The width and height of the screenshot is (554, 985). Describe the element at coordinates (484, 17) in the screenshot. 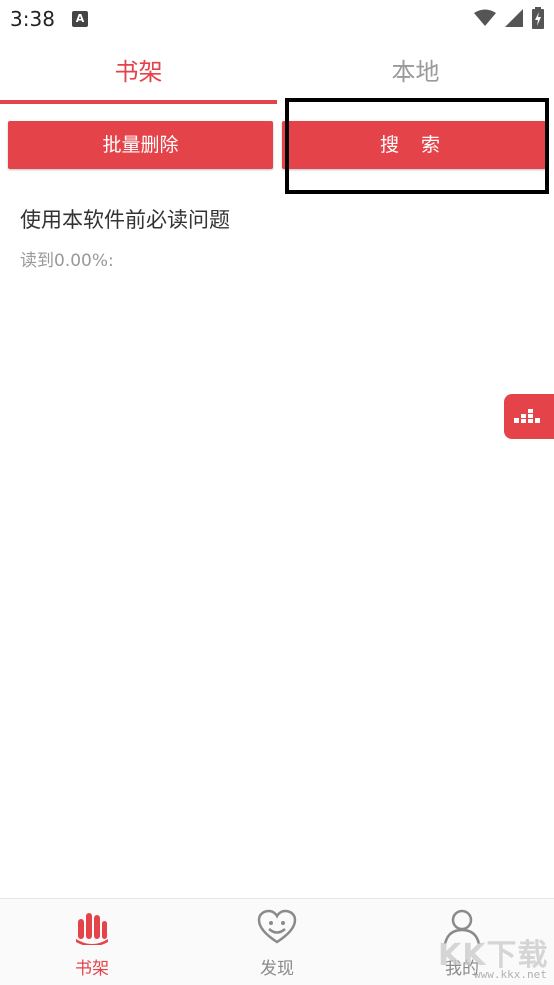

I see `wifi-icon` at that location.